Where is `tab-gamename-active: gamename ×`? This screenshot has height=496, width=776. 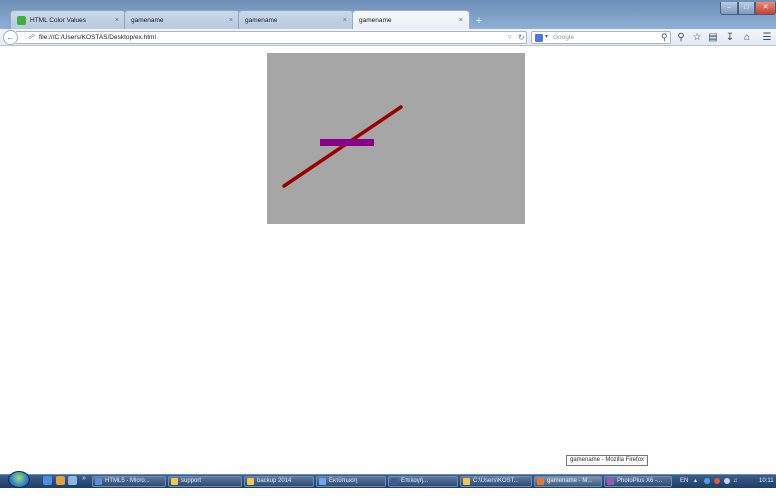 tab-gamename-active: gamename × is located at coordinates (411, 20).